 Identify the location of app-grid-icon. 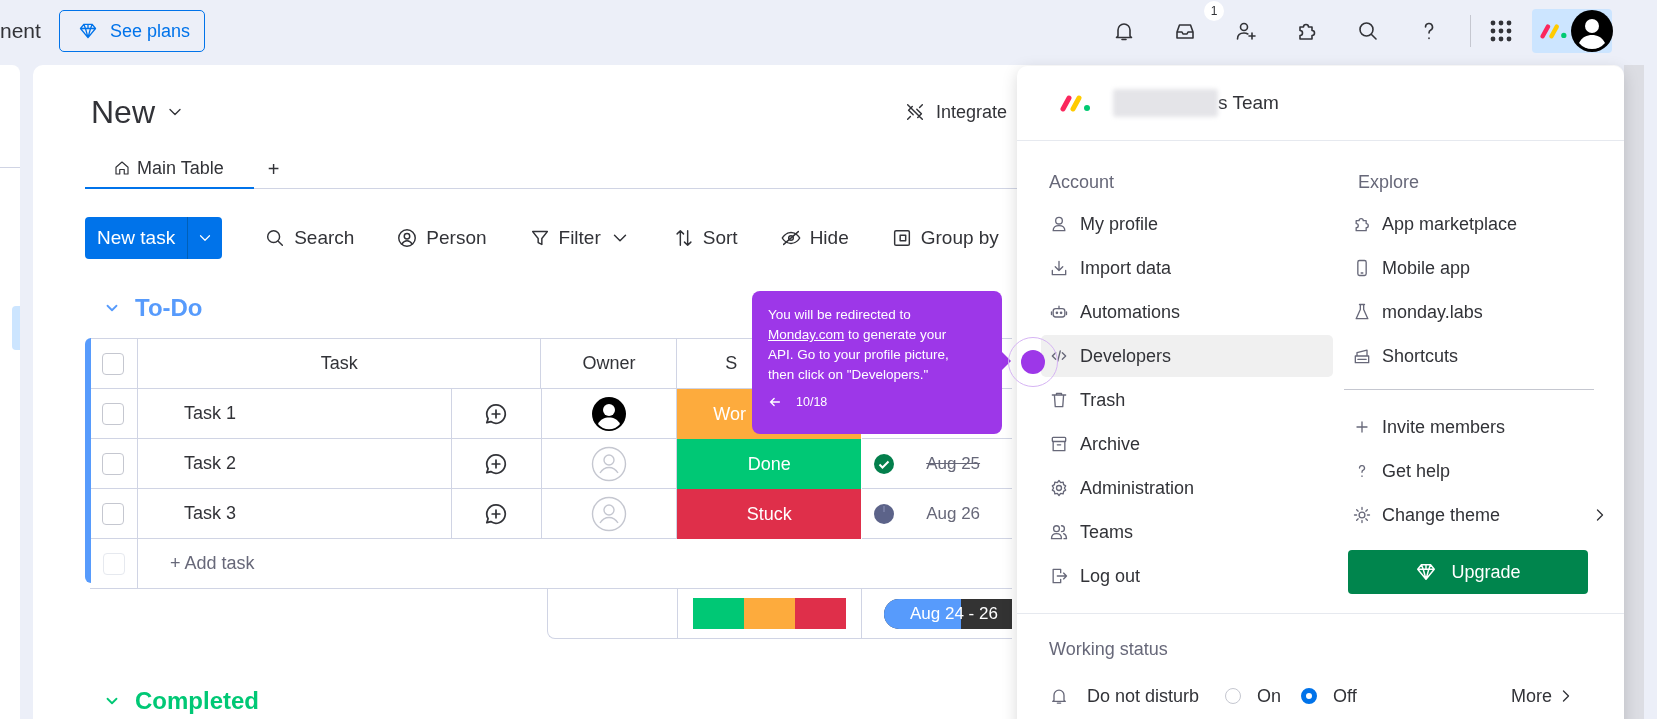
(1501, 31).